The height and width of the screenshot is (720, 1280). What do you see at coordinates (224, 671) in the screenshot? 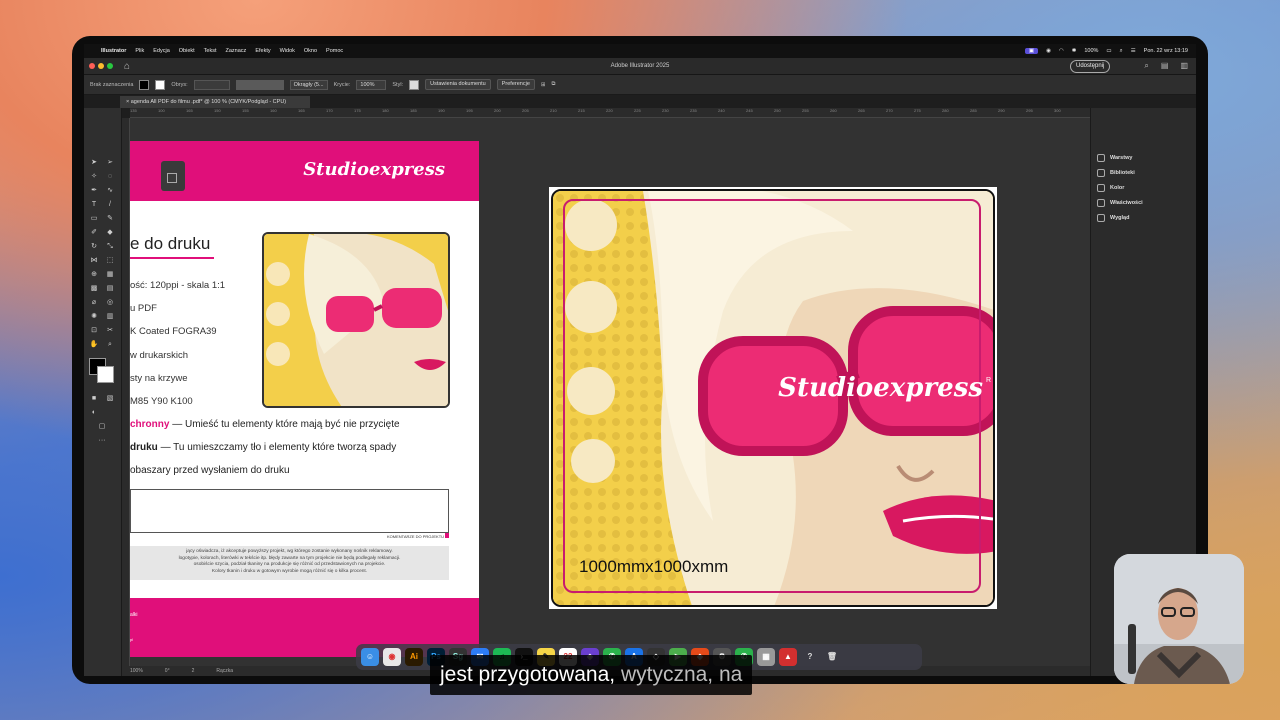
I see `current-tool: Rączka` at bounding box center [224, 671].